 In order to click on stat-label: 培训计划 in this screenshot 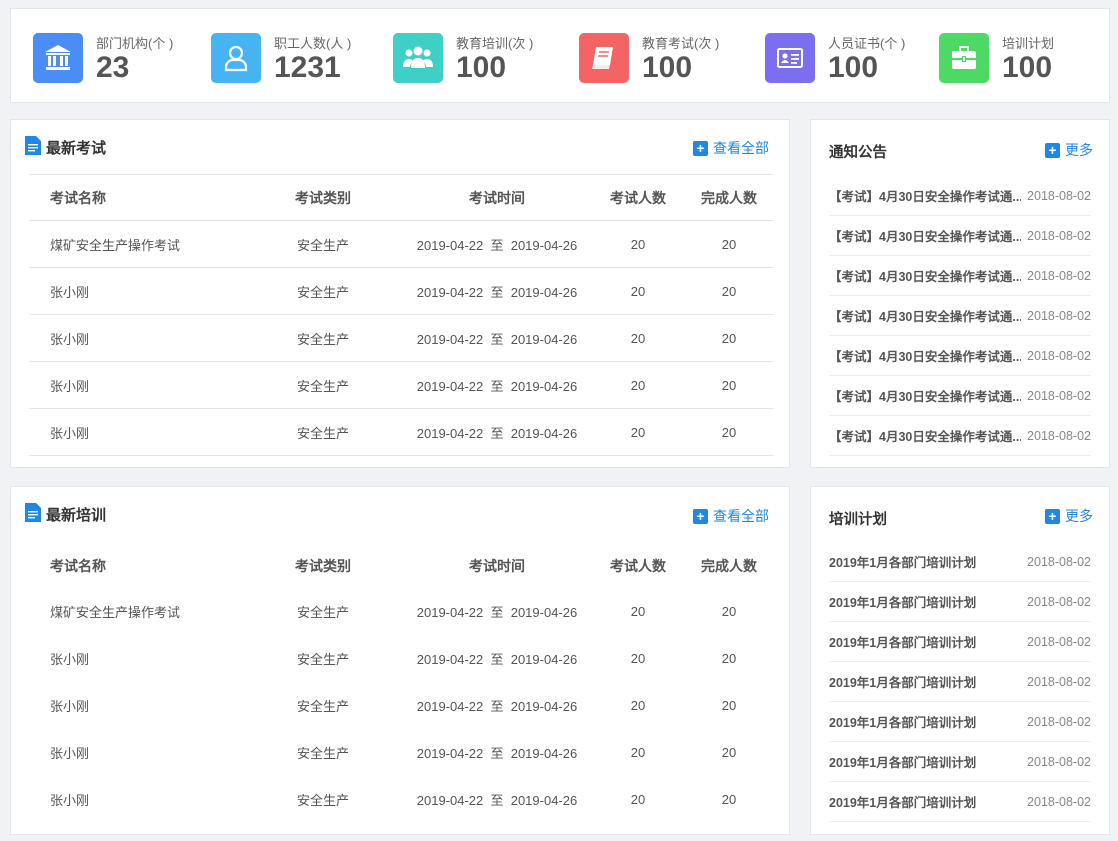, I will do `click(1028, 43)`.